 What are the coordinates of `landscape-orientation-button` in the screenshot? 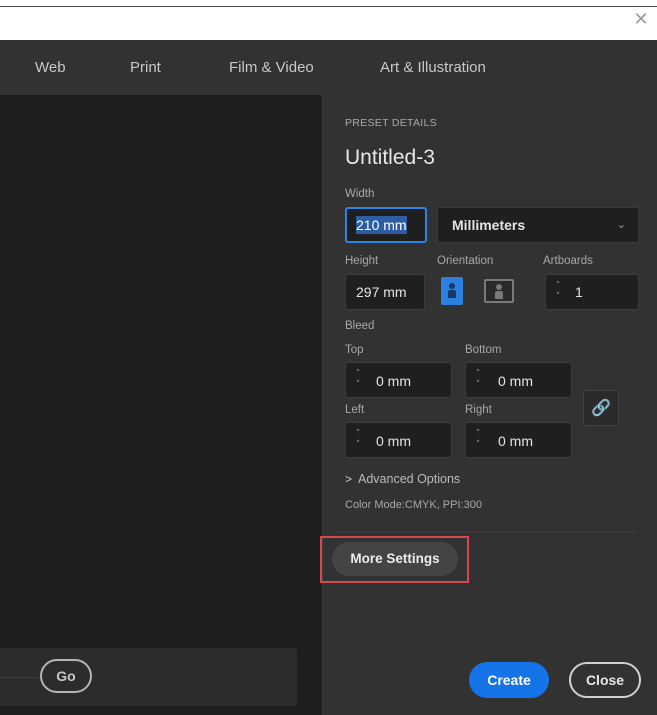 It's located at (499, 291).